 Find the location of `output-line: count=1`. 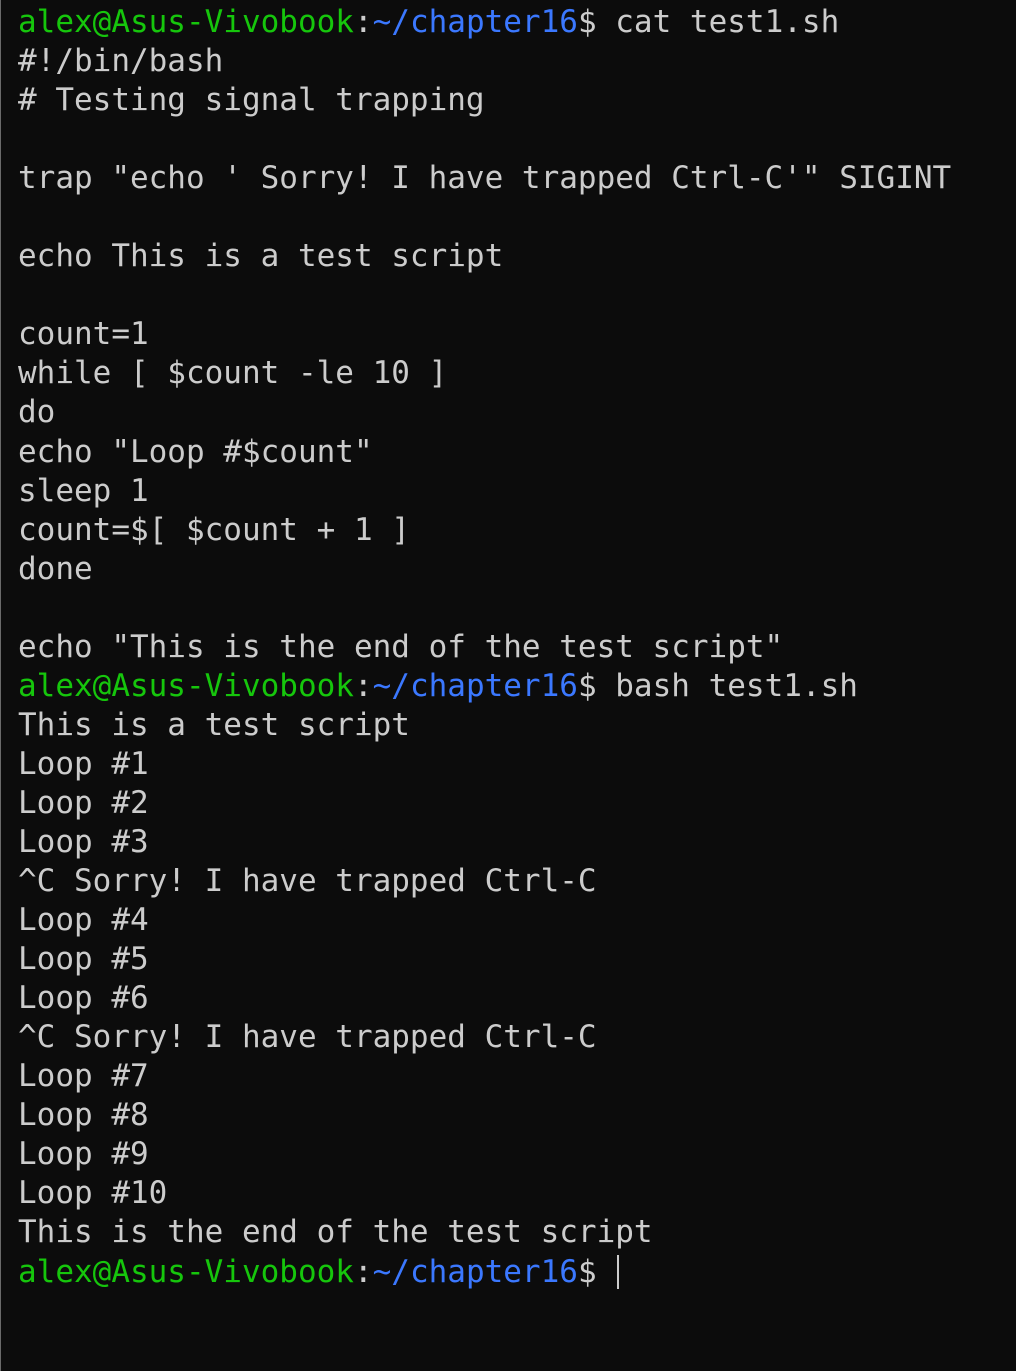

output-line: count=1 is located at coordinates (83, 334).